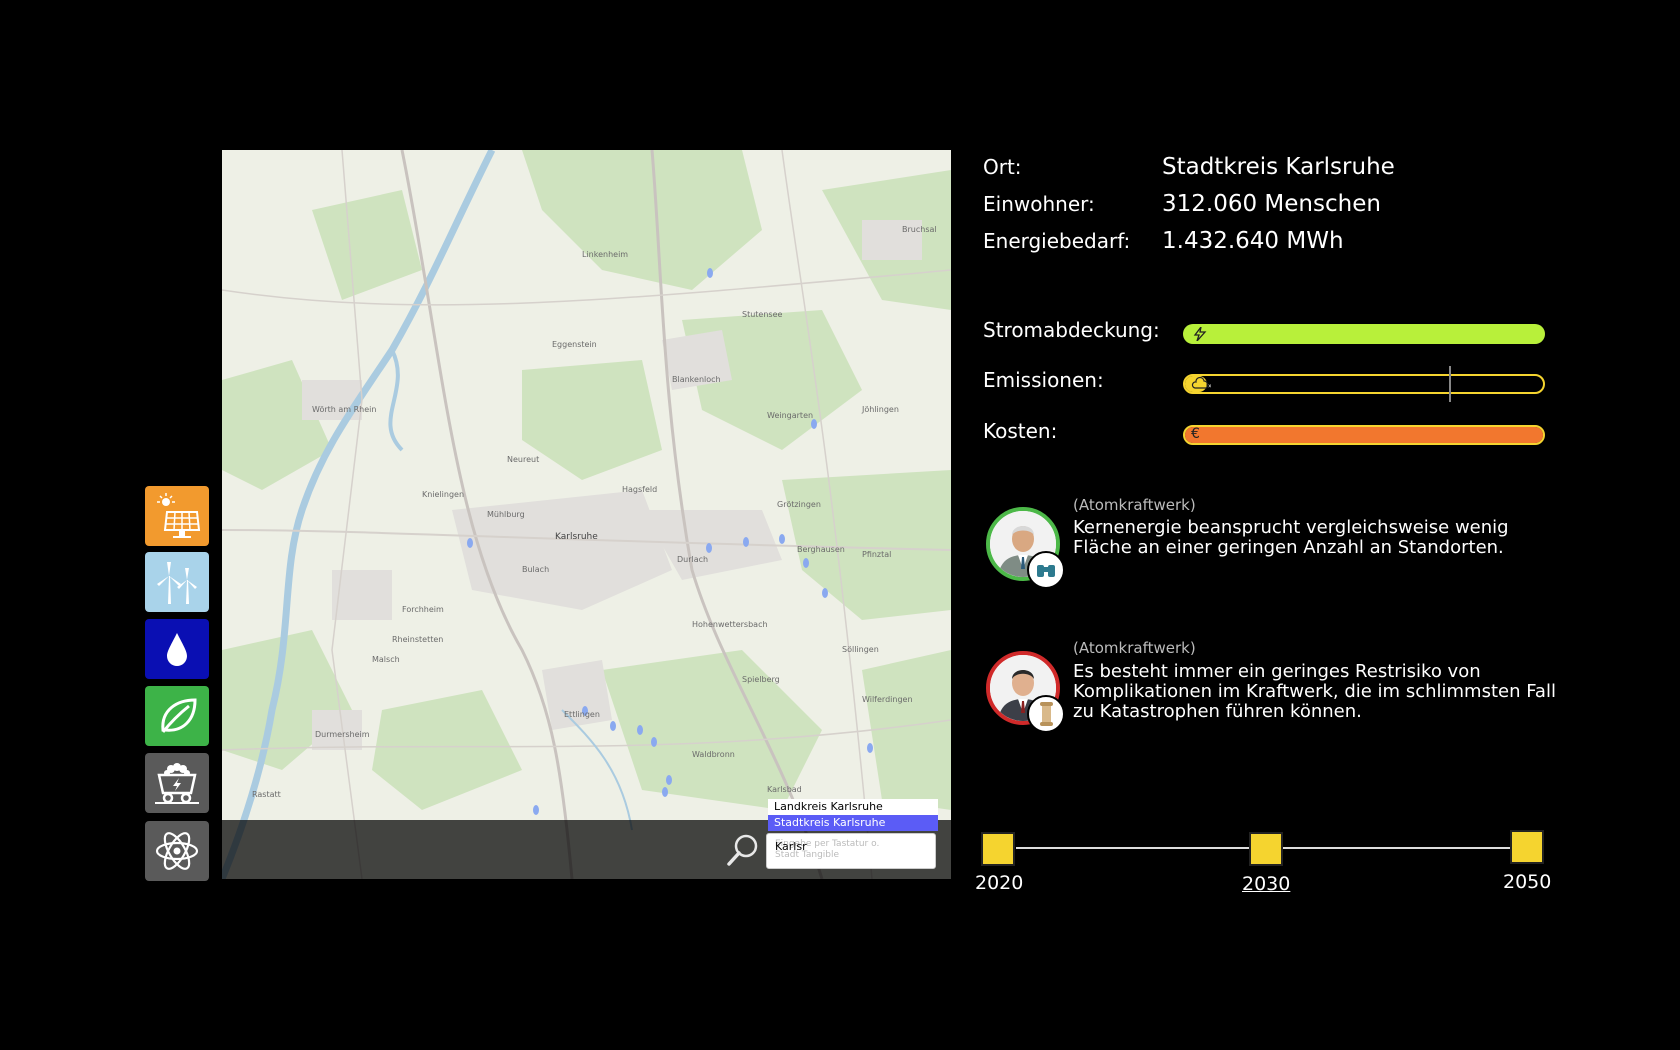  Describe the element at coordinates (1527, 847) in the screenshot. I see `timeline-node-2050` at that location.